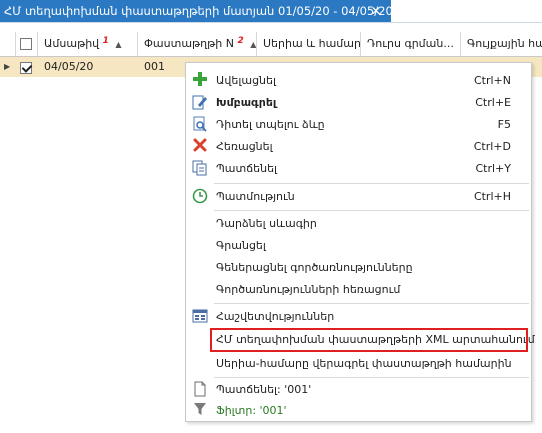 This screenshot has height=433, width=542. What do you see at coordinates (358, 125) in the screenshot?
I see `menu-item-preview: Դիտել տպելու ձևը F5` at bounding box center [358, 125].